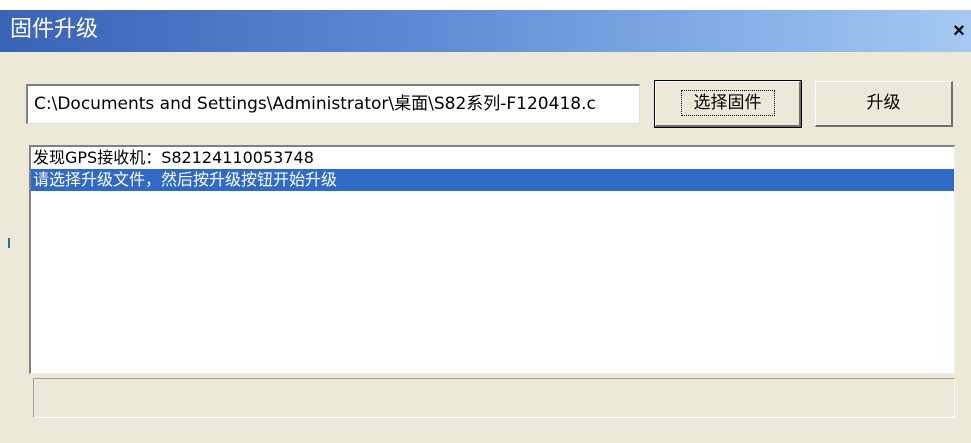 This screenshot has width=971, height=443. What do you see at coordinates (54, 29) in the screenshot?
I see `window-title: 固件升级` at bounding box center [54, 29].